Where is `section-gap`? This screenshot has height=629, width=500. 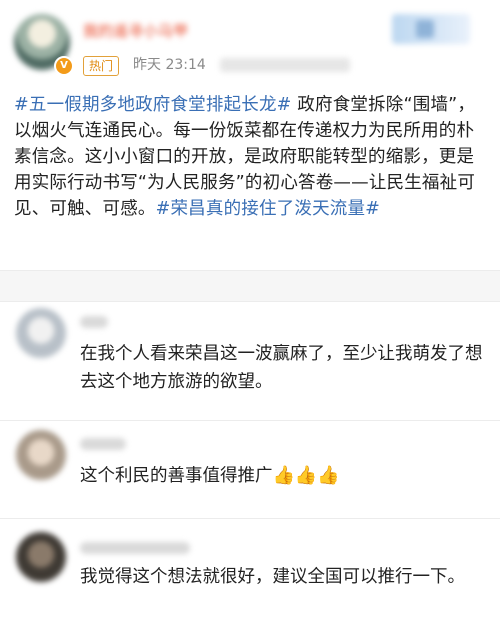 section-gap is located at coordinates (250, 286).